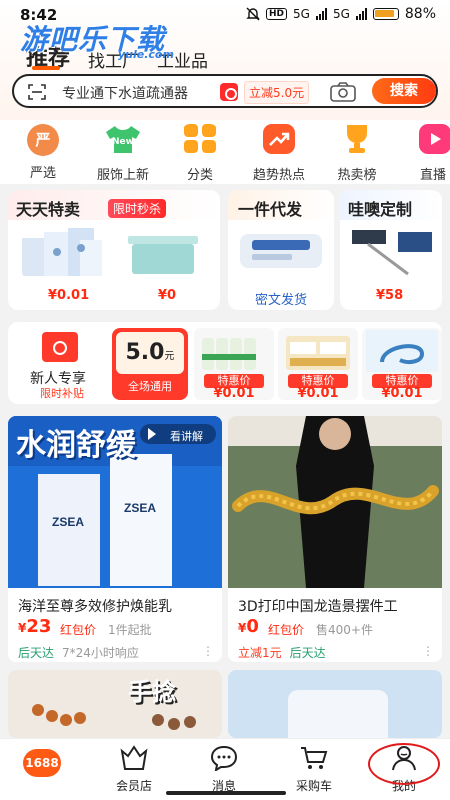 The height and width of the screenshot is (800, 450). Describe the element at coordinates (270, 209) in the screenshot. I see `dropship-title: 一件代发` at that location.